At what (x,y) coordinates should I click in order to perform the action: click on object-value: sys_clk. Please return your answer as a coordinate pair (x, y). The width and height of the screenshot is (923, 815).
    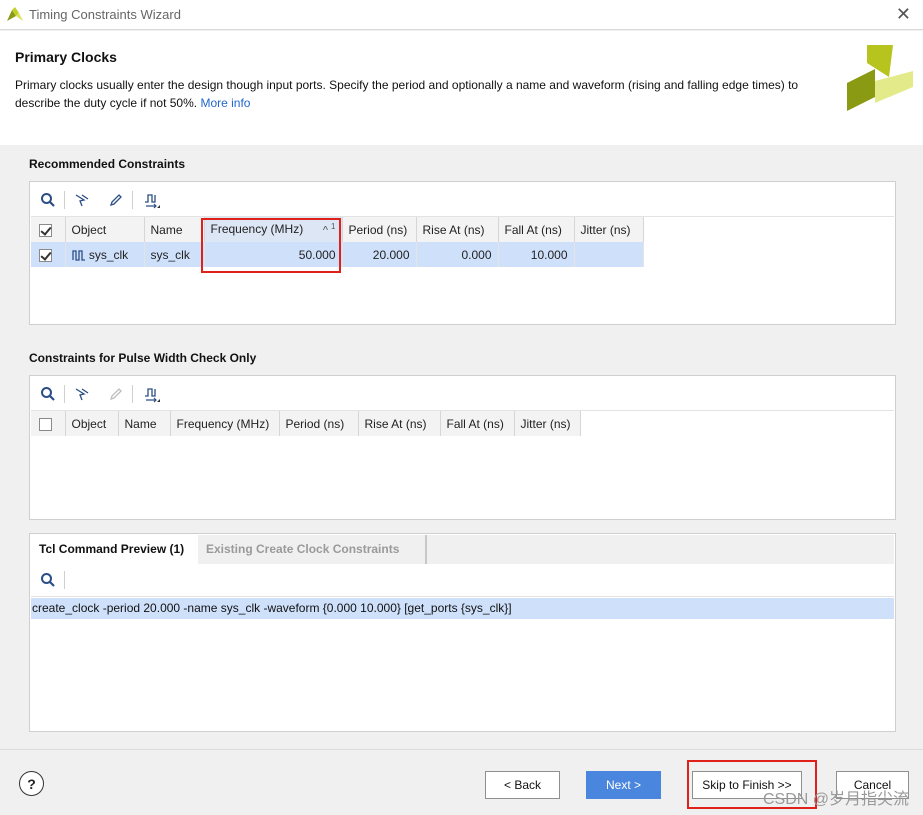
    Looking at the image, I should click on (108, 254).